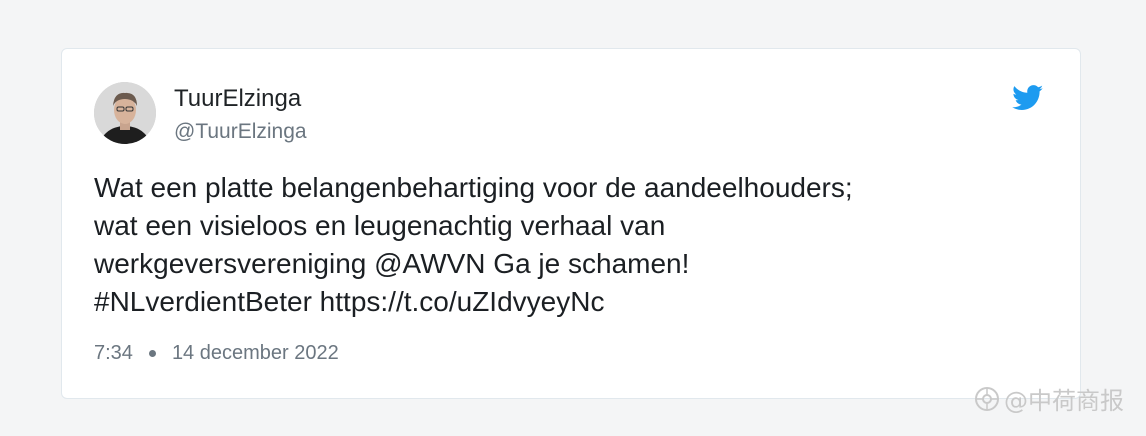  I want to click on camera-icon, so click(987, 398).